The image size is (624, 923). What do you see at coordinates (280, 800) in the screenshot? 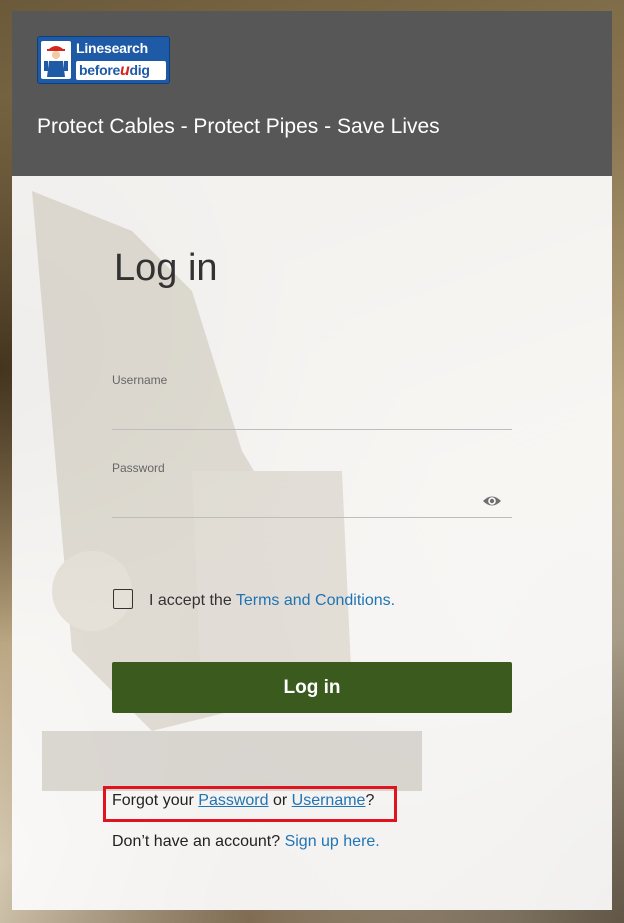
I see `forgot-or: or` at bounding box center [280, 800].